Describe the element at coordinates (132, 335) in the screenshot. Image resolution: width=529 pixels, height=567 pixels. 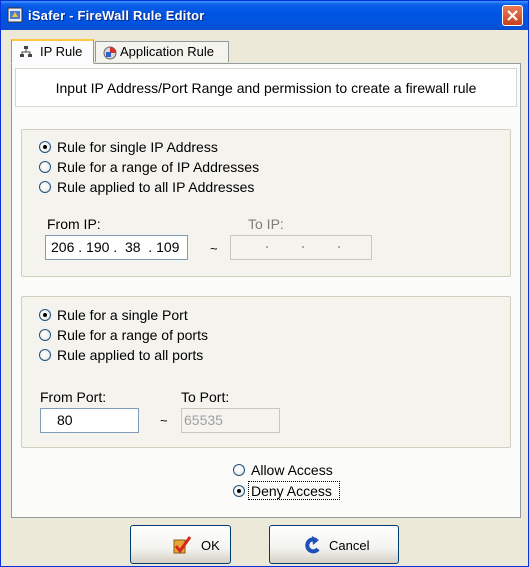
I see `radio-label: Rule for a range of ports` at that location.